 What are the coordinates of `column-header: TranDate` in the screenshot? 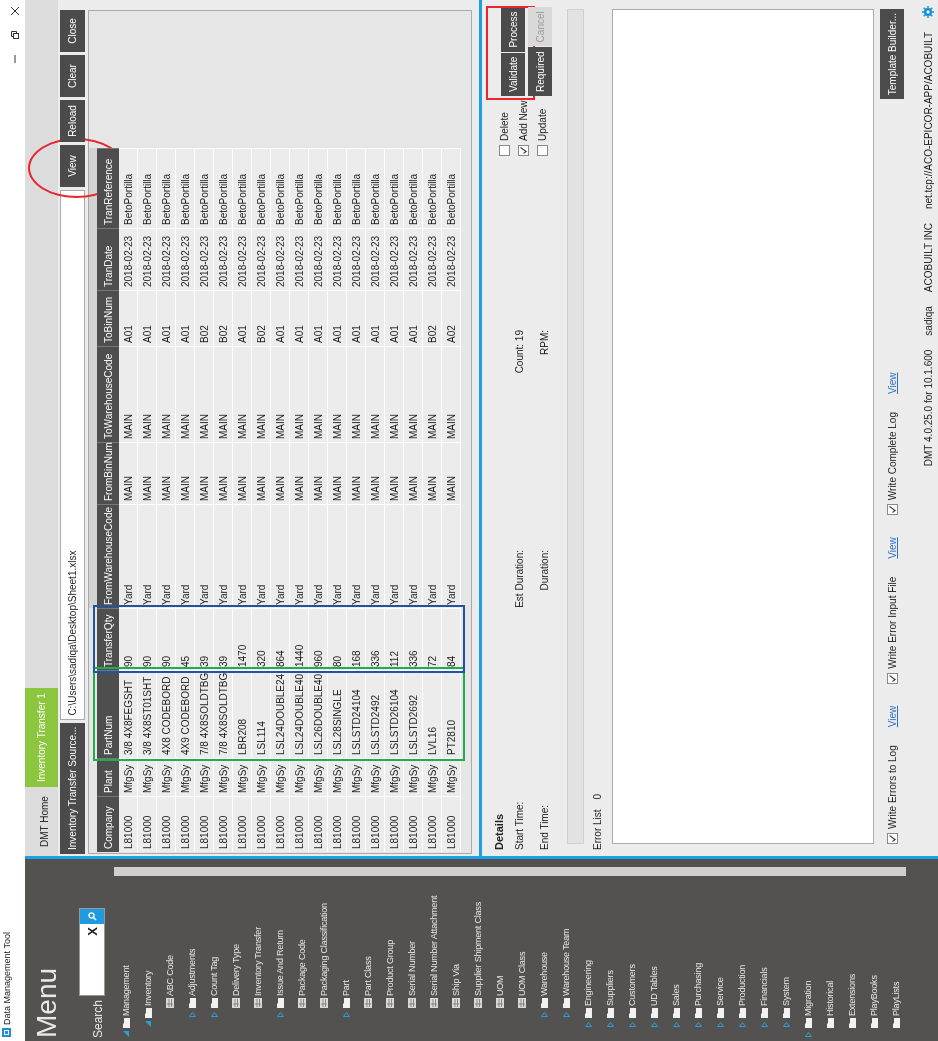 It's located at (108, 259).